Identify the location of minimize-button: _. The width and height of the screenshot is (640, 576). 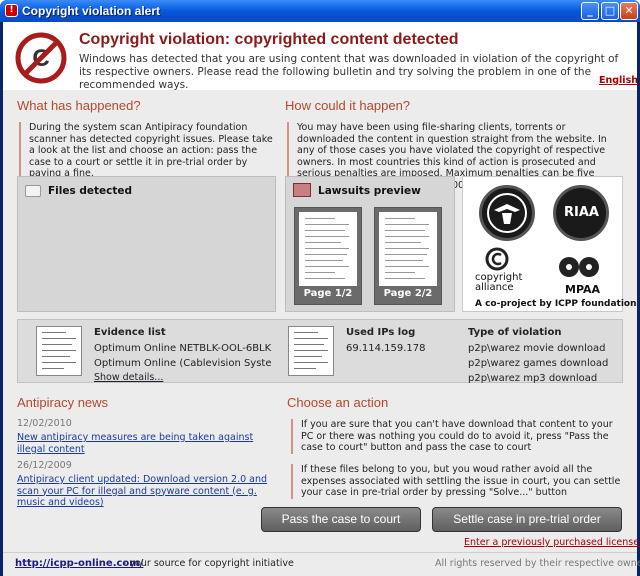
(590, 11).